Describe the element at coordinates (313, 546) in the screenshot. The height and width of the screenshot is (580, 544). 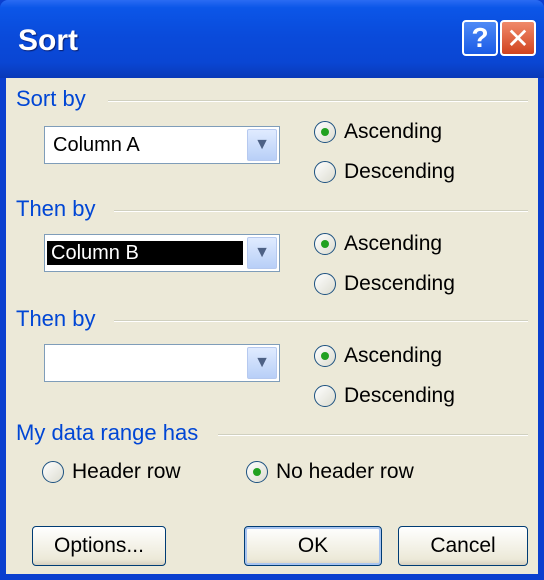
I see `ok-button: OK` at that location.